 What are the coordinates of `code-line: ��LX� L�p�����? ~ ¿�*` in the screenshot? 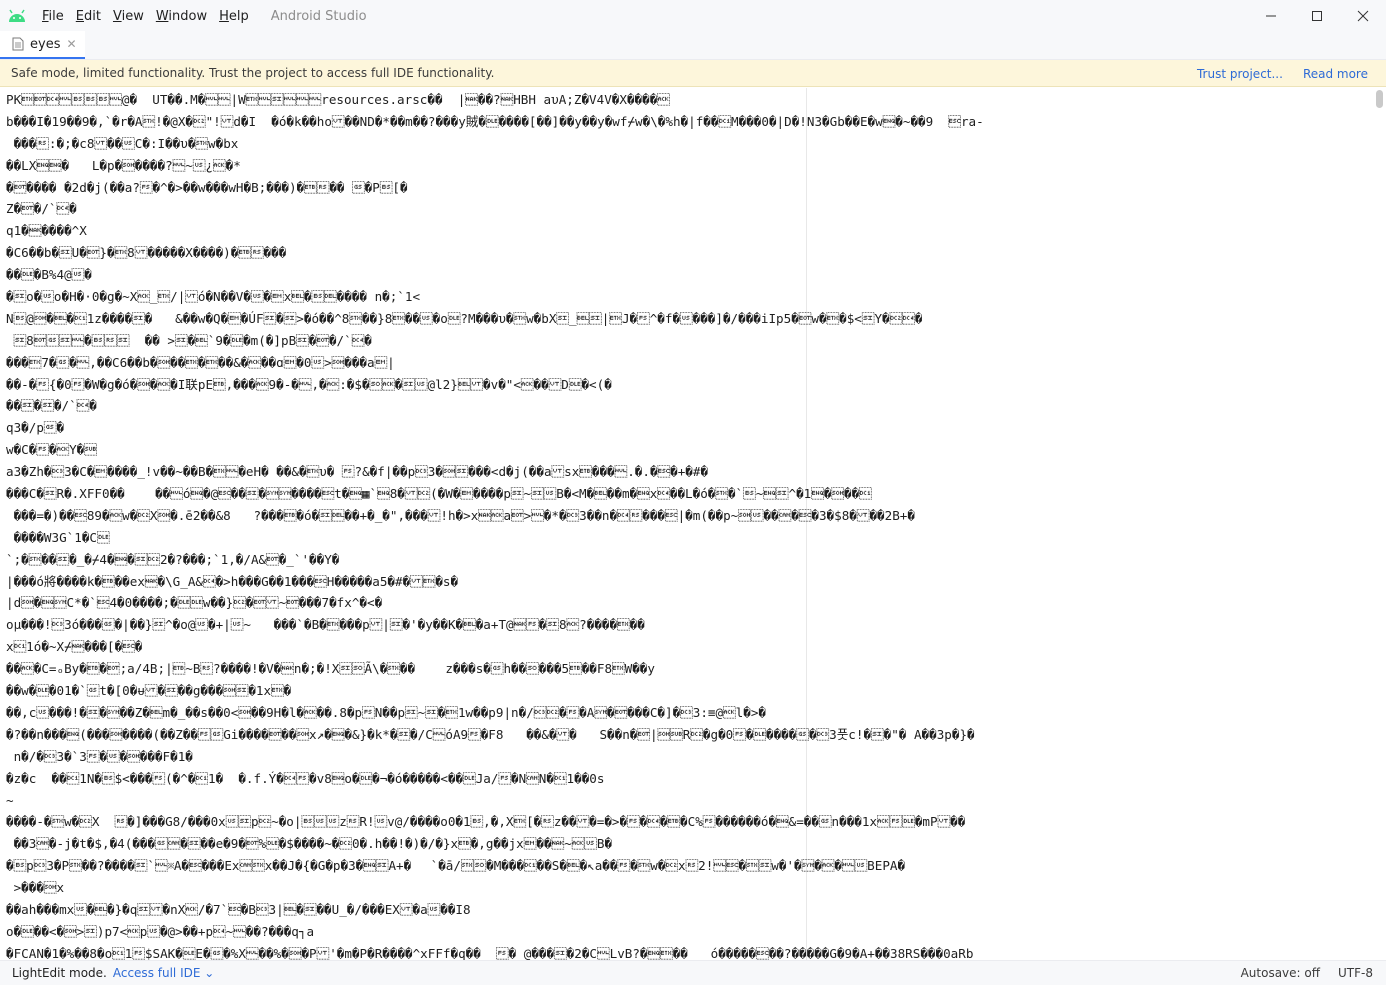 It's located at (689, 166).